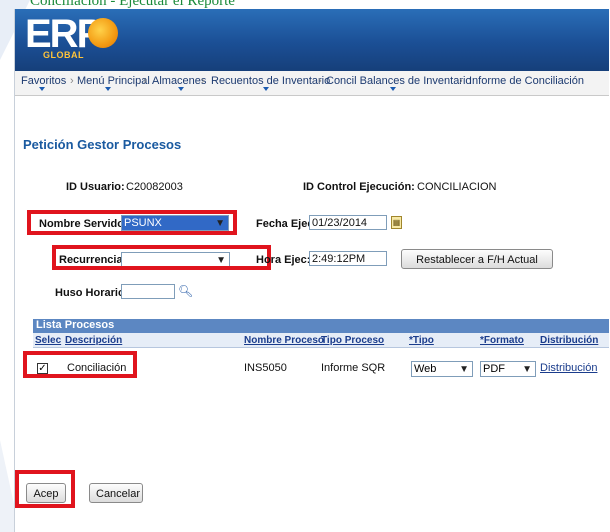  I want to click on user-id-value: C20082003, so click(154, 187).